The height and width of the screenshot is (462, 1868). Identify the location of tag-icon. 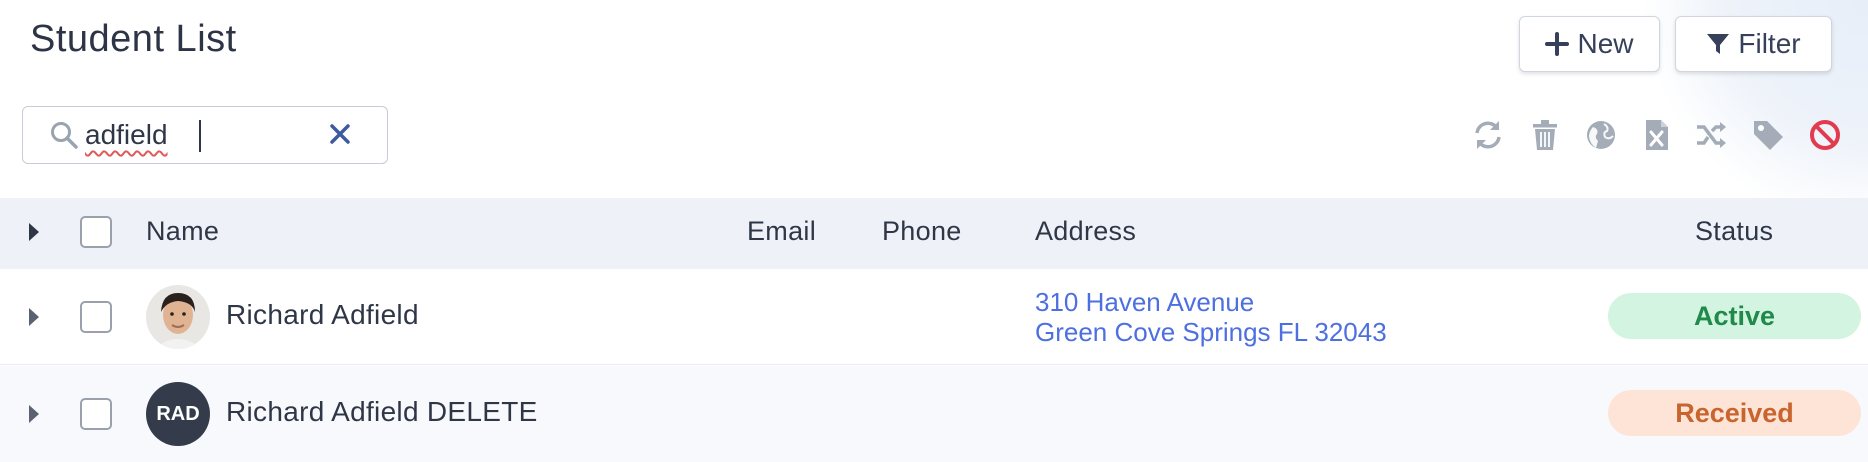
(1768, 135).